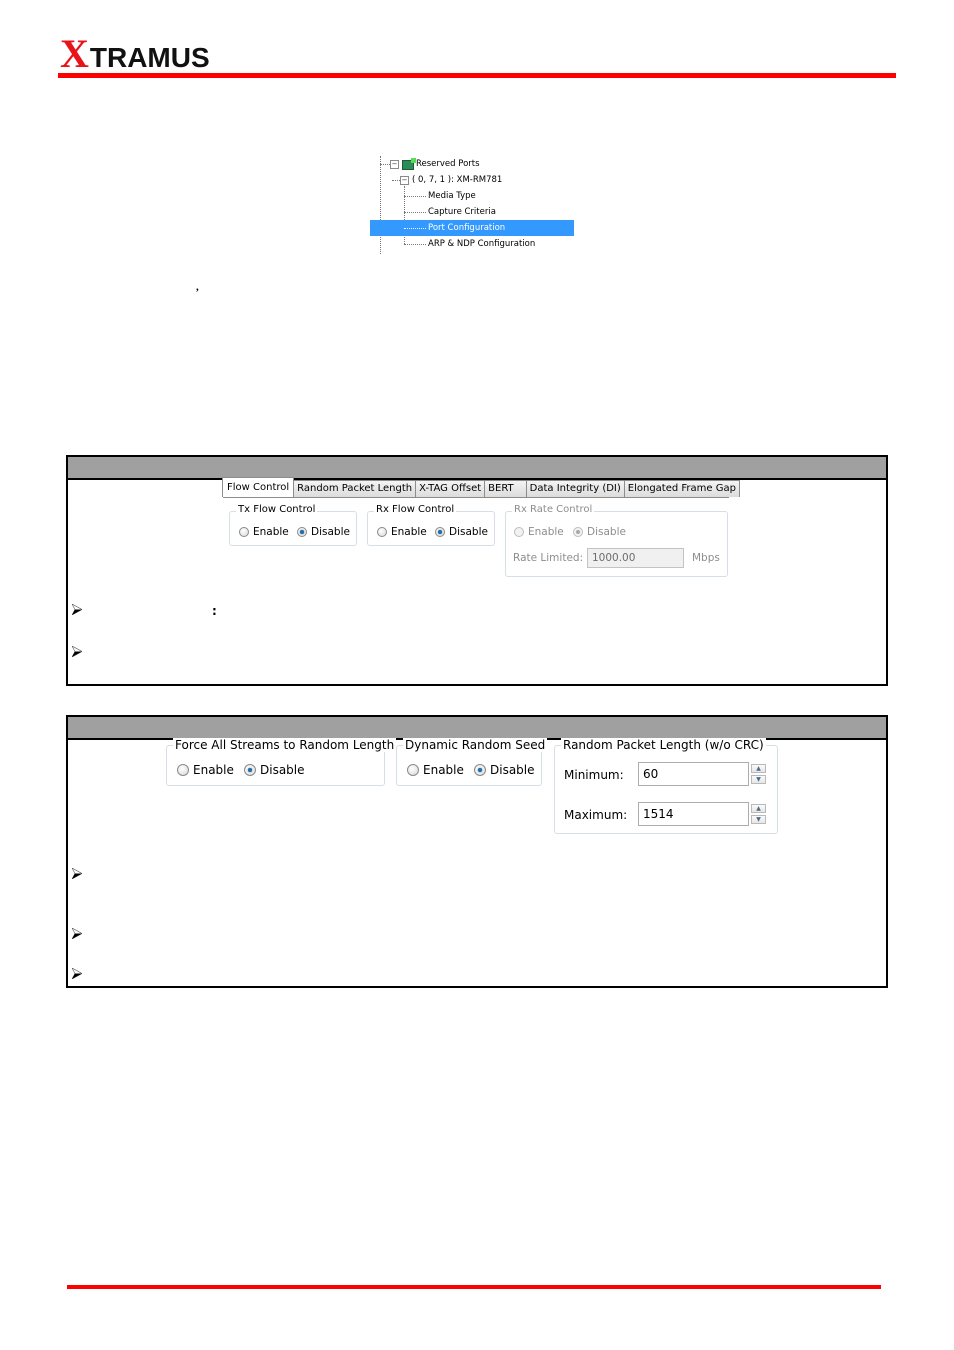  What do you see at coordinates (594, 775) in the screenshot?
I see `minimum-label: Minimum:` at bounding box center [594, 775].